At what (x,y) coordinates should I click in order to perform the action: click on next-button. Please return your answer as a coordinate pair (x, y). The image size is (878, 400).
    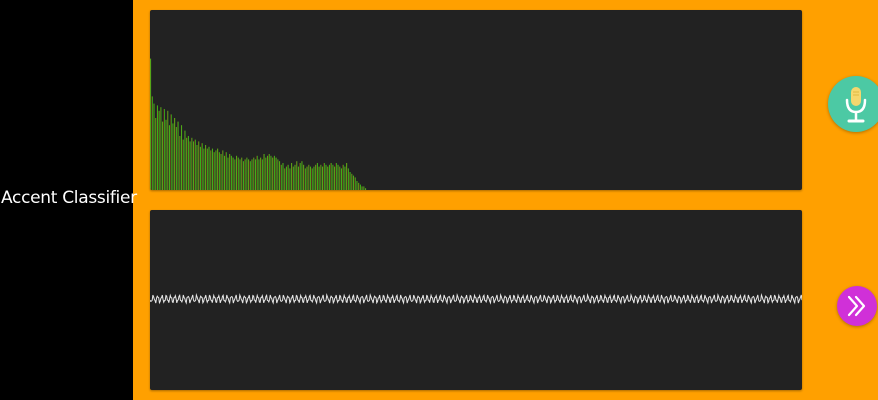
    Looking at the image, I should click on (857, 306).